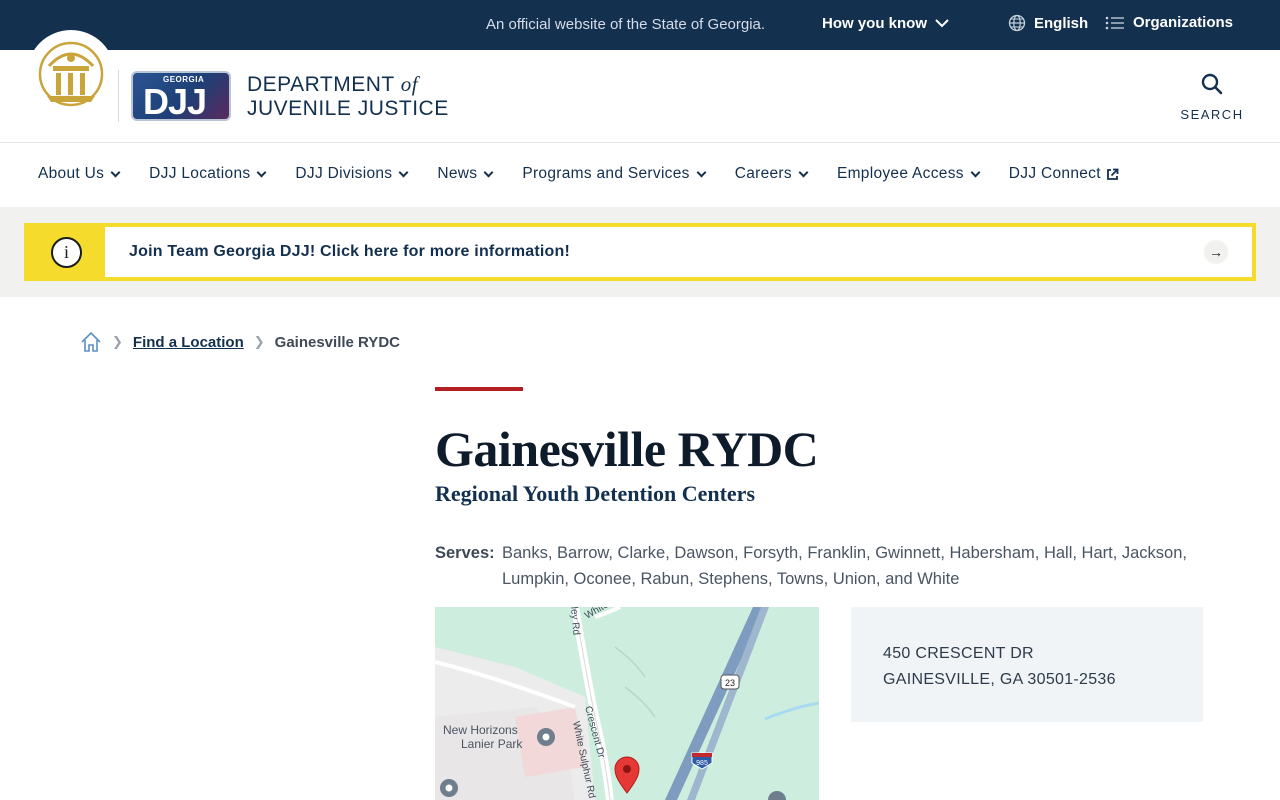  I want to click on search-label: SEARCH, so click(1212, 114).